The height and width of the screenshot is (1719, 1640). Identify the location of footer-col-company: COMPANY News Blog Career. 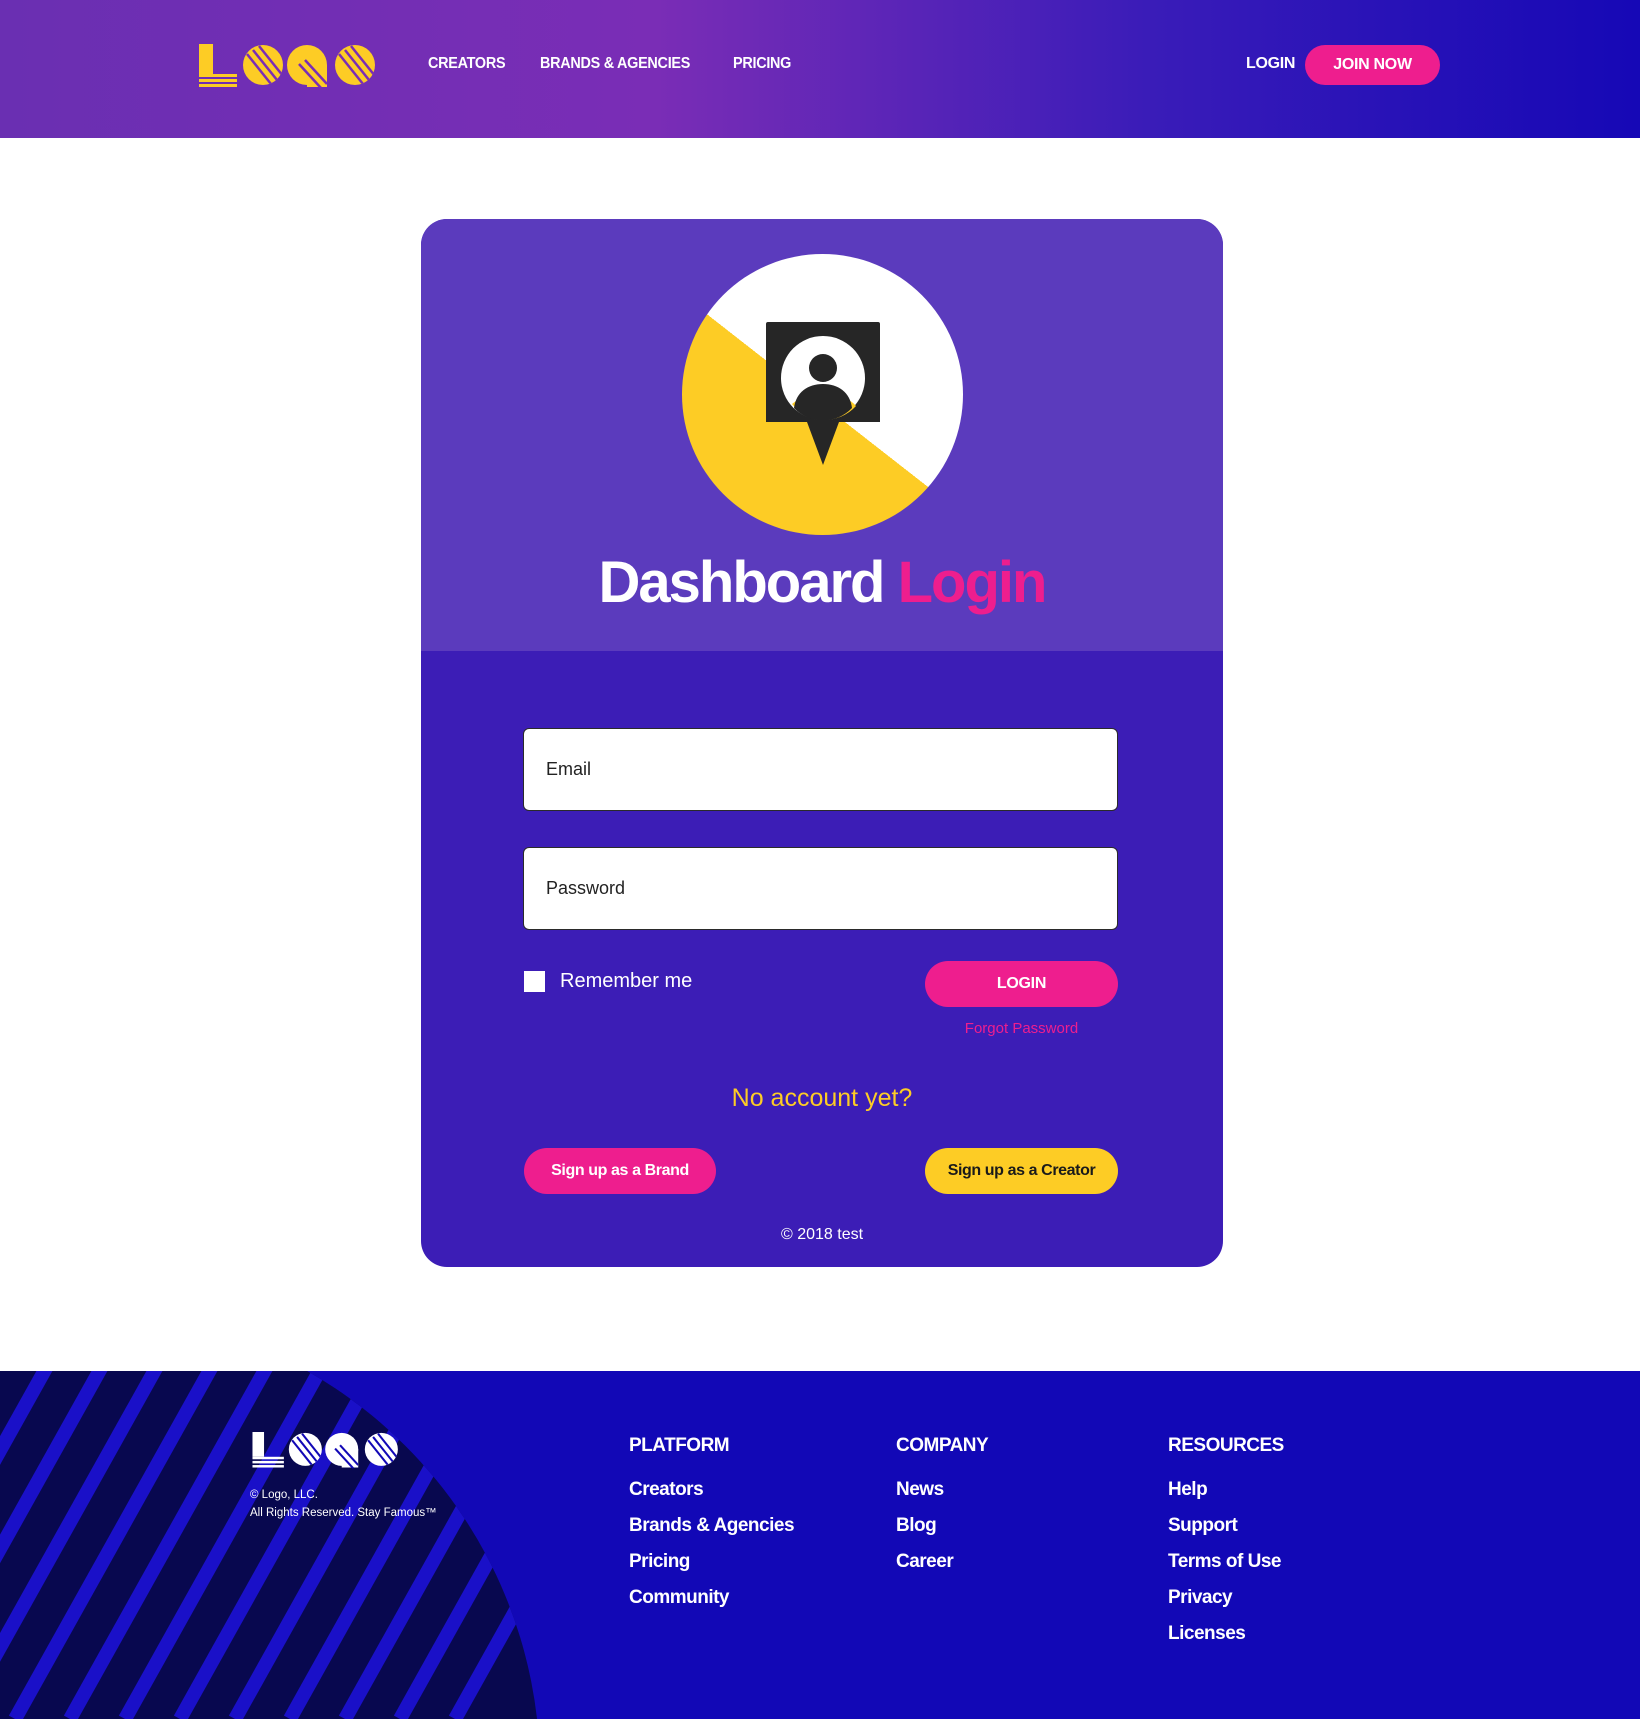
(942, 1511).